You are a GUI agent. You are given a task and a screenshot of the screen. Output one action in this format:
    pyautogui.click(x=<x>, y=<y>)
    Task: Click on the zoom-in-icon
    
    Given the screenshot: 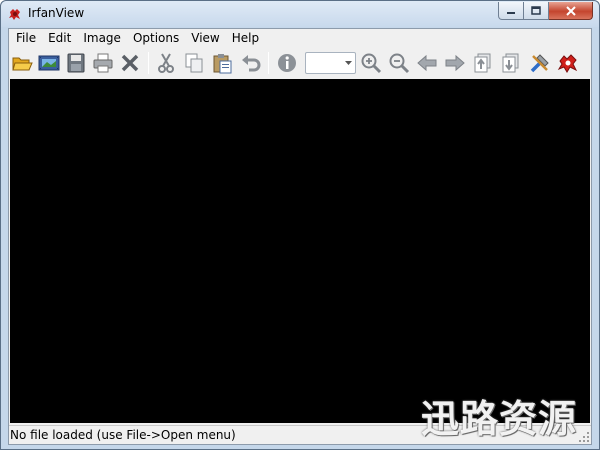 What is the action you would take?
    pyautogui.click(x=371, y=63)
    